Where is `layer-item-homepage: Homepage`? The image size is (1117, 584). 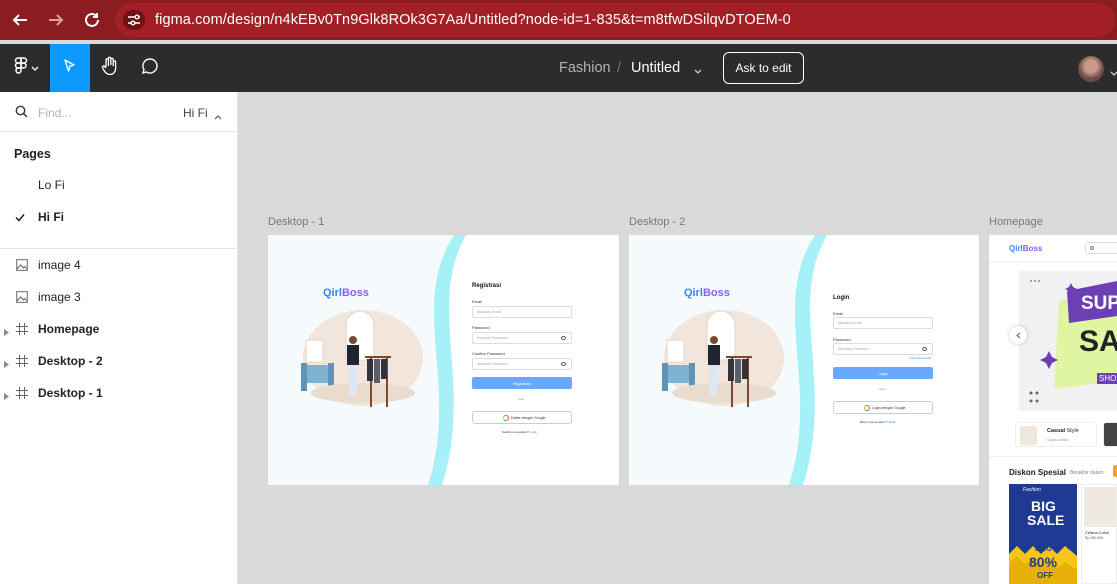 layer-item-homepage: Homepage is located at coordinates (119, 329).